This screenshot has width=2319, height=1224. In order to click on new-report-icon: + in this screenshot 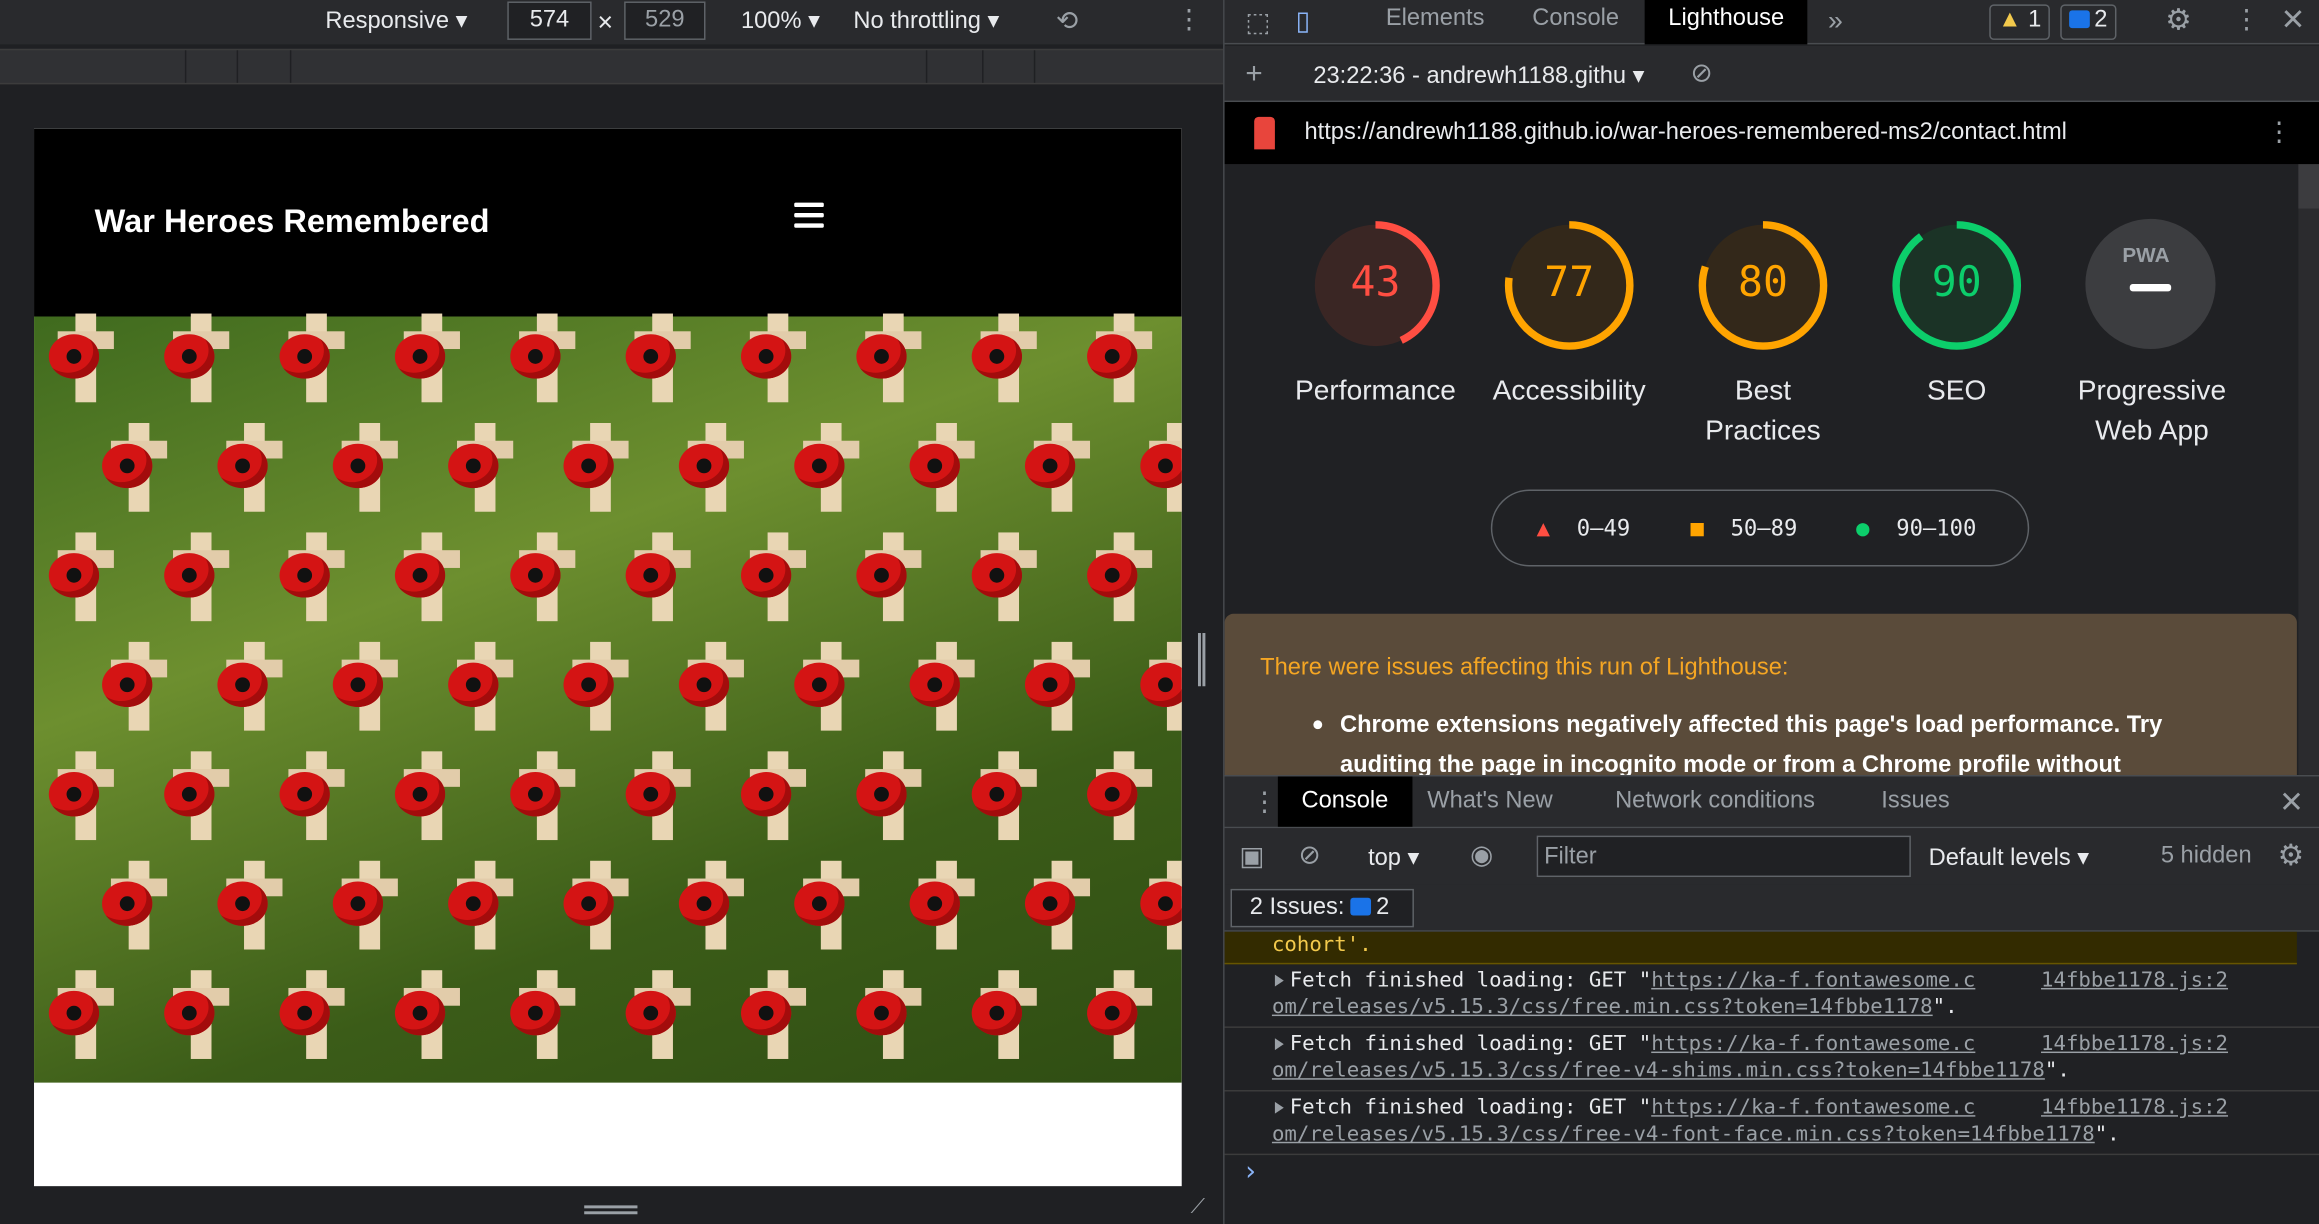, I will do `click(1253, 74)`.